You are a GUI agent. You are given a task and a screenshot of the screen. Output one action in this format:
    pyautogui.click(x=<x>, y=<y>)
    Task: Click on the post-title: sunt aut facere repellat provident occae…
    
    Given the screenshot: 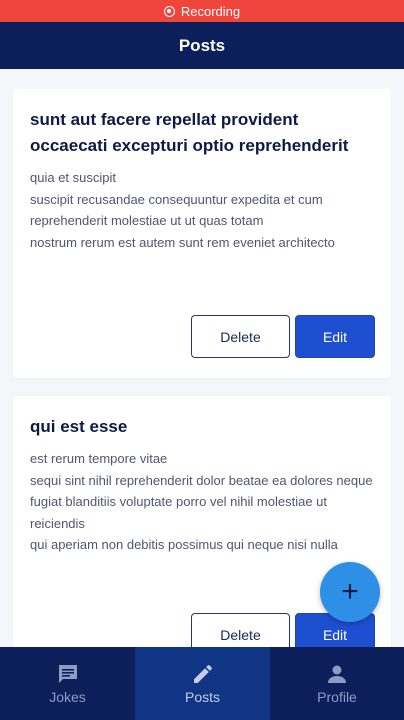 What is the action you would take?
    pyautogui.click(x=189, y=132)
    